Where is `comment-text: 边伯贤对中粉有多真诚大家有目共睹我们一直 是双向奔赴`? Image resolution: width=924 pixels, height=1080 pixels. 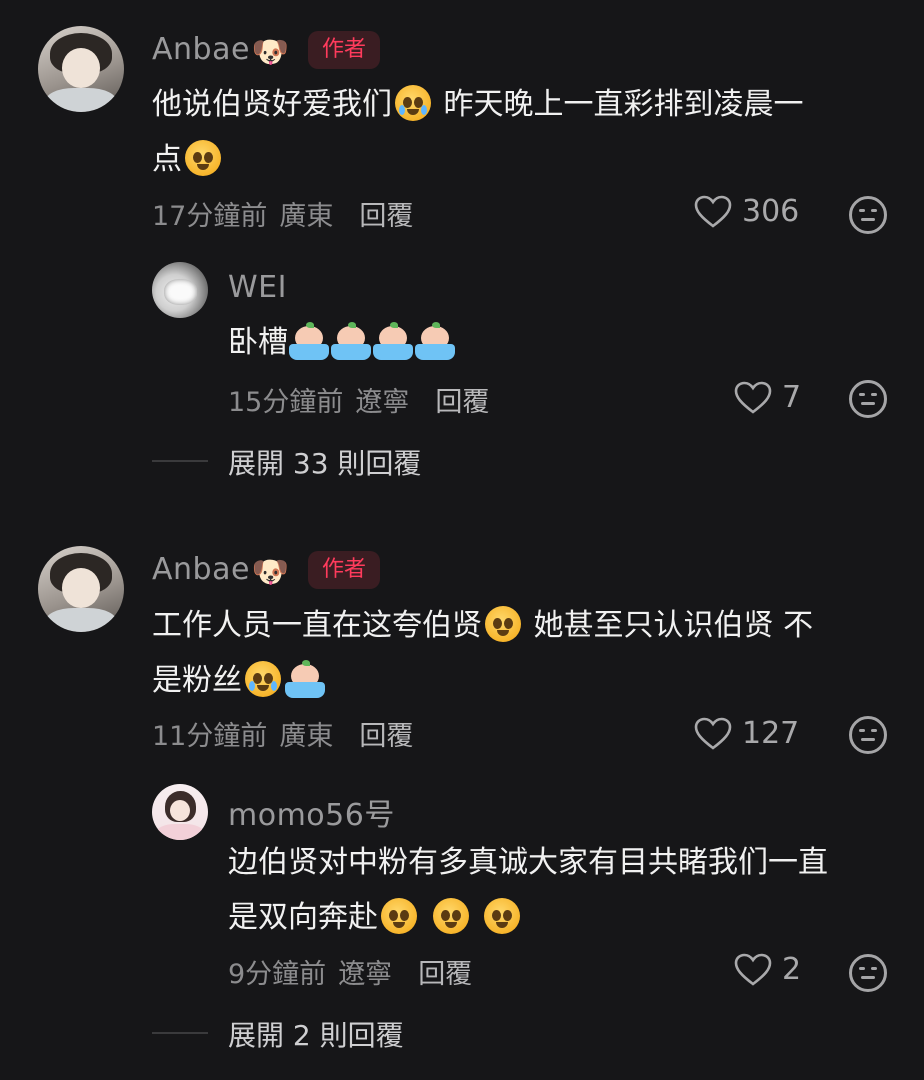
comment-text: 边伯贤对中粉有多真诚大家有目共睹我们一直 是双向奔赴 is located at coordinates (528, 890).